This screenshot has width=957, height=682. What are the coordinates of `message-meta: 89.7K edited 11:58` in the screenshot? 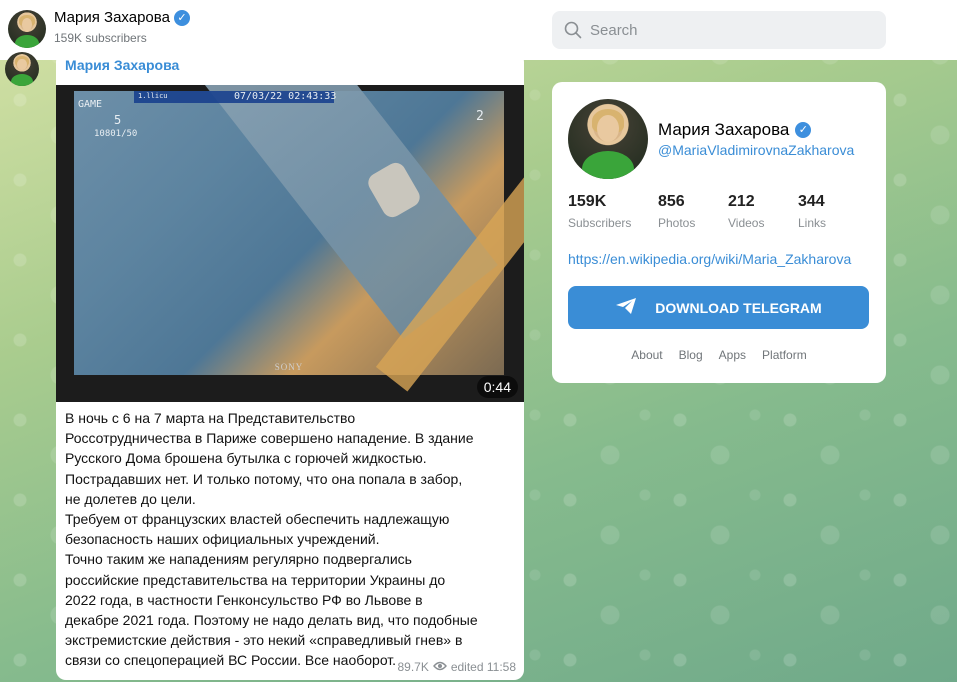 It's located at (456, 667).